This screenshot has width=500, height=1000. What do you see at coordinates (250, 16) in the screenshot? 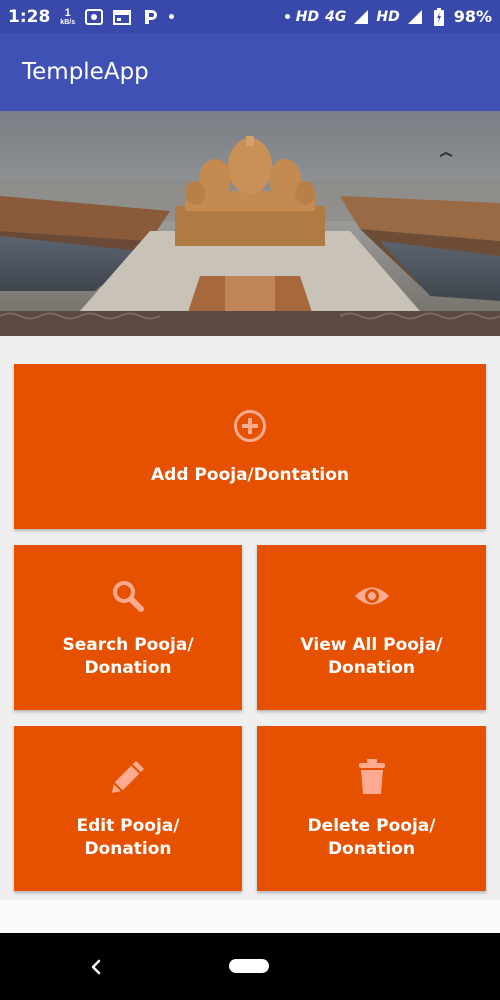
I see `status-bar: 1:28 1 kB/s HD 4G HD 98%` at bounding box center [250, 16].